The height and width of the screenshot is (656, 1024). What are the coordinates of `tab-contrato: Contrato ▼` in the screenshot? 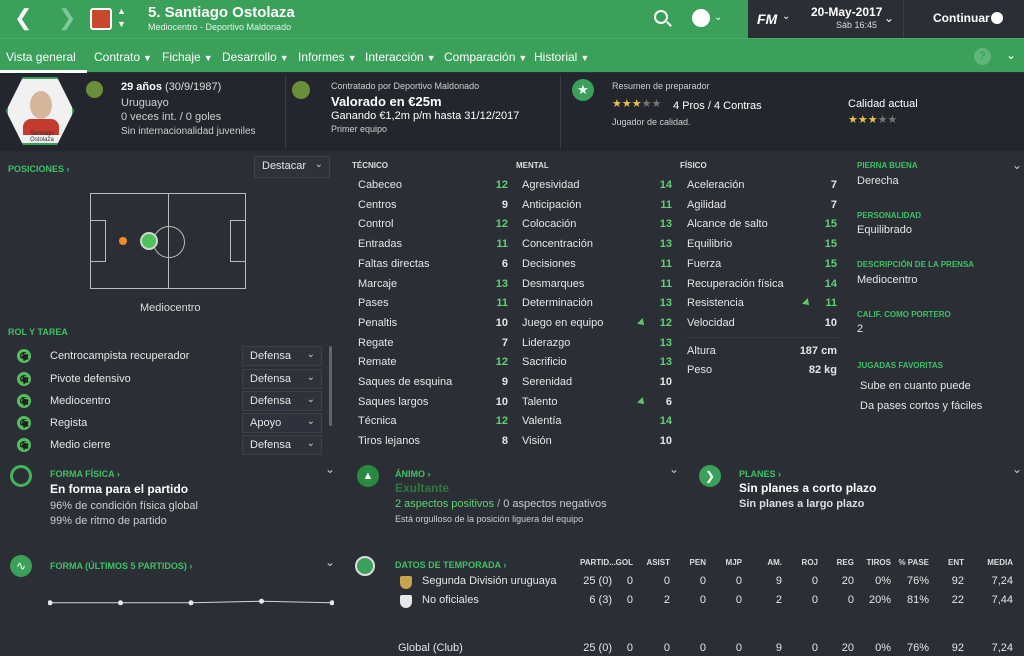 It's located at (123, 57).